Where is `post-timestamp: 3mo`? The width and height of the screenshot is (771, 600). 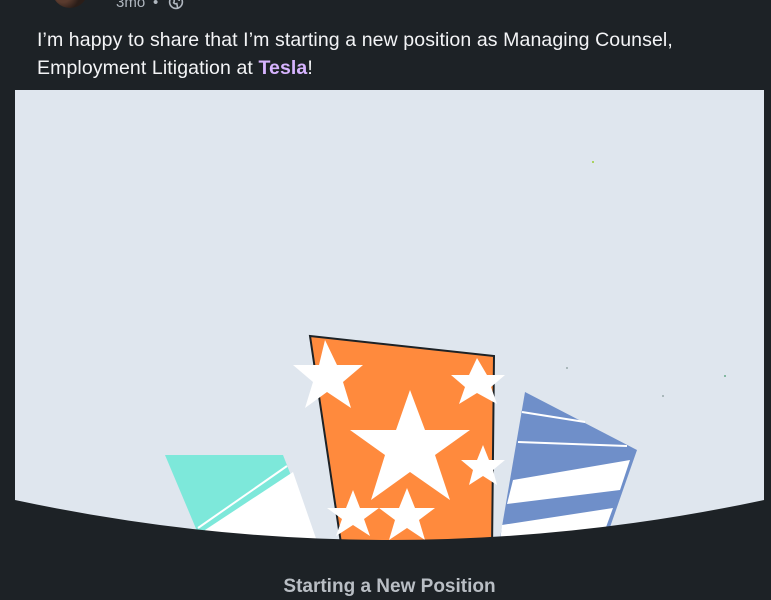 post-timestamp: 3mo is located at coordinates (131, 5).